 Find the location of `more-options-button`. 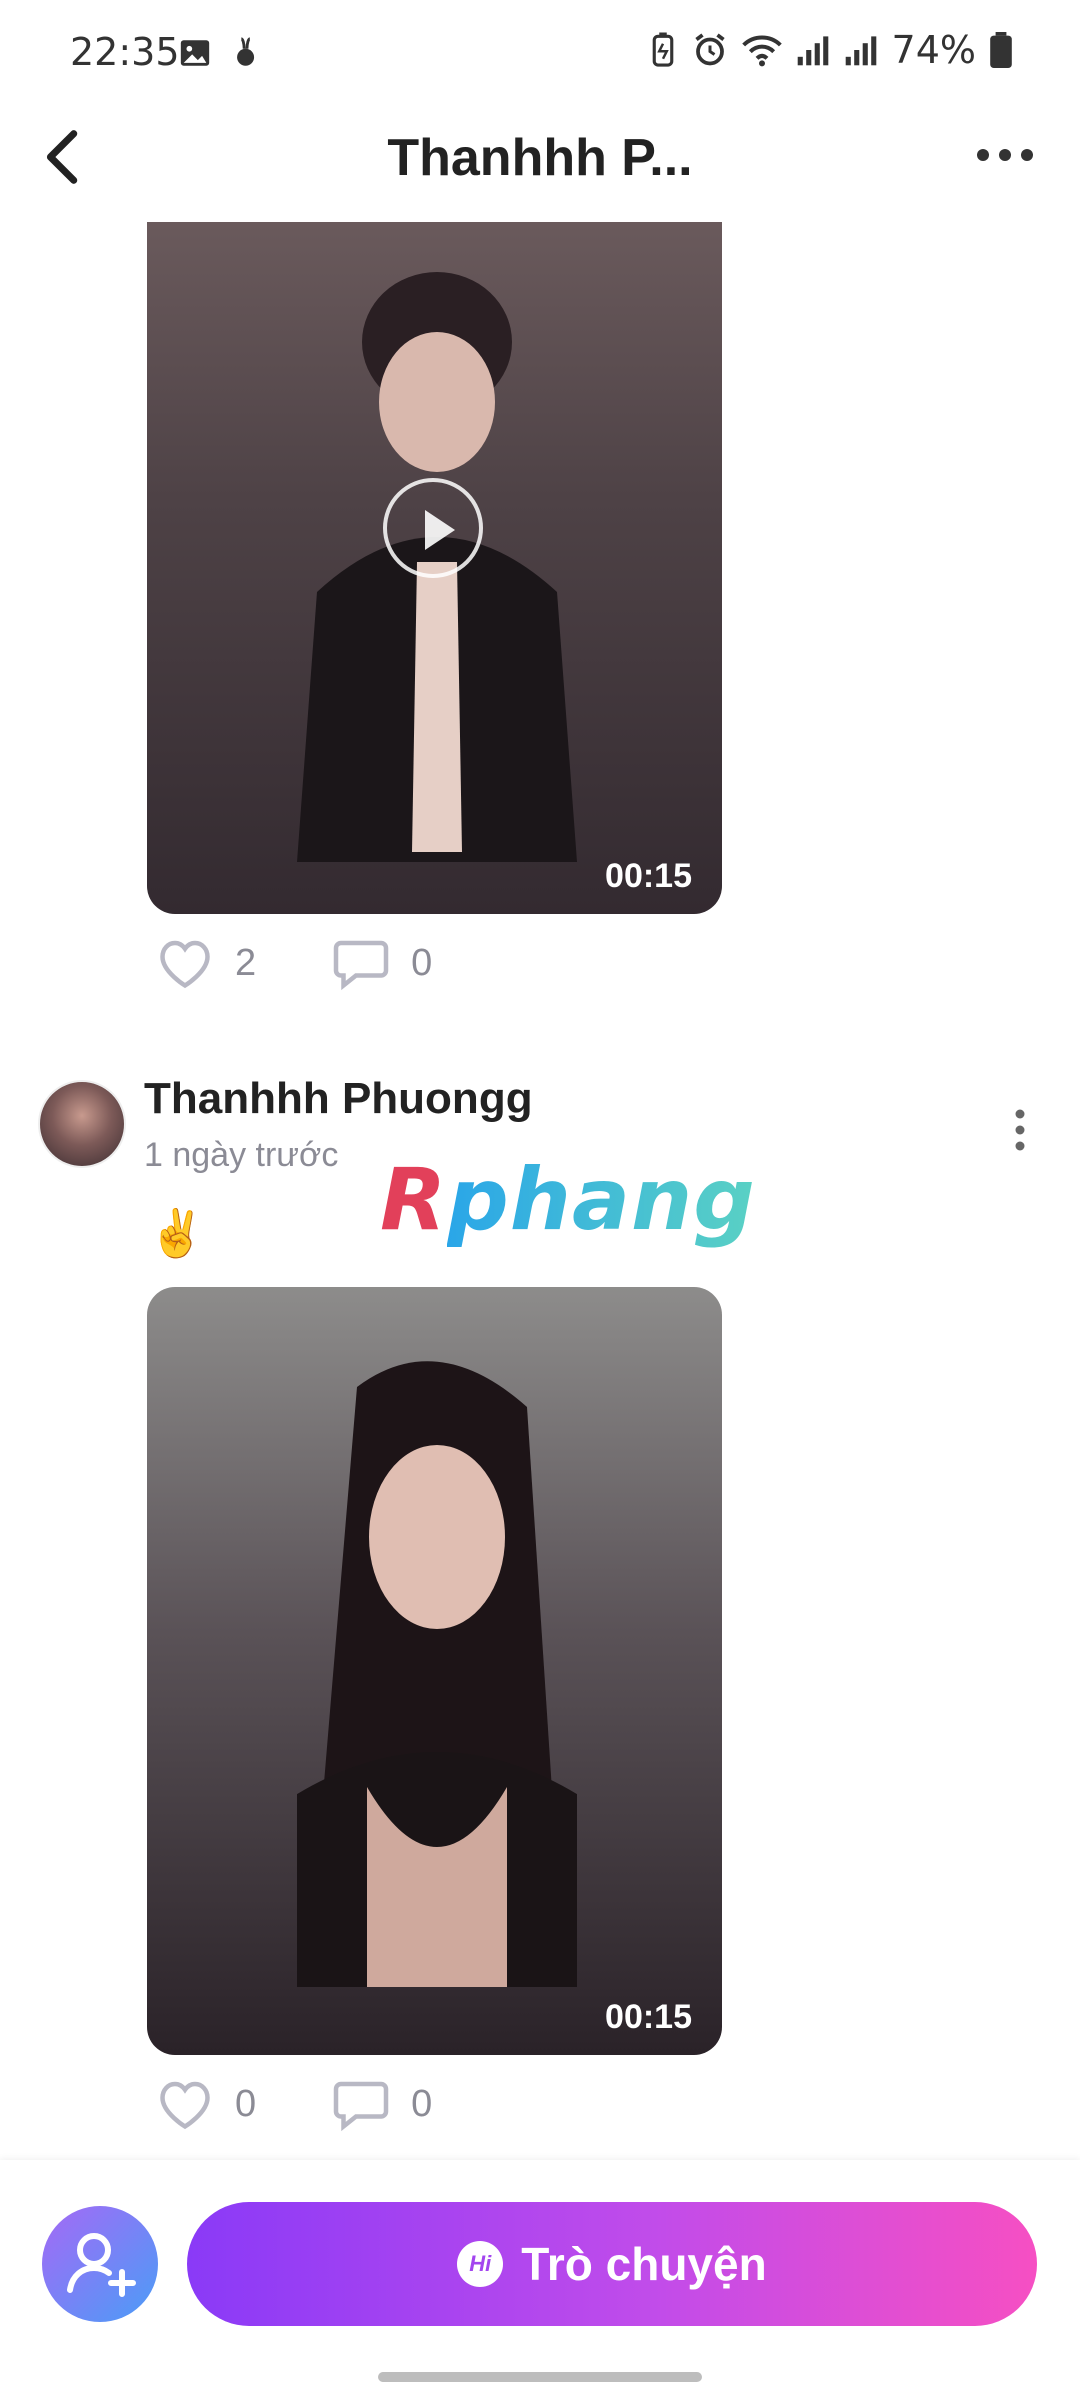

more-options-button is located at coordinates (1005, 155).